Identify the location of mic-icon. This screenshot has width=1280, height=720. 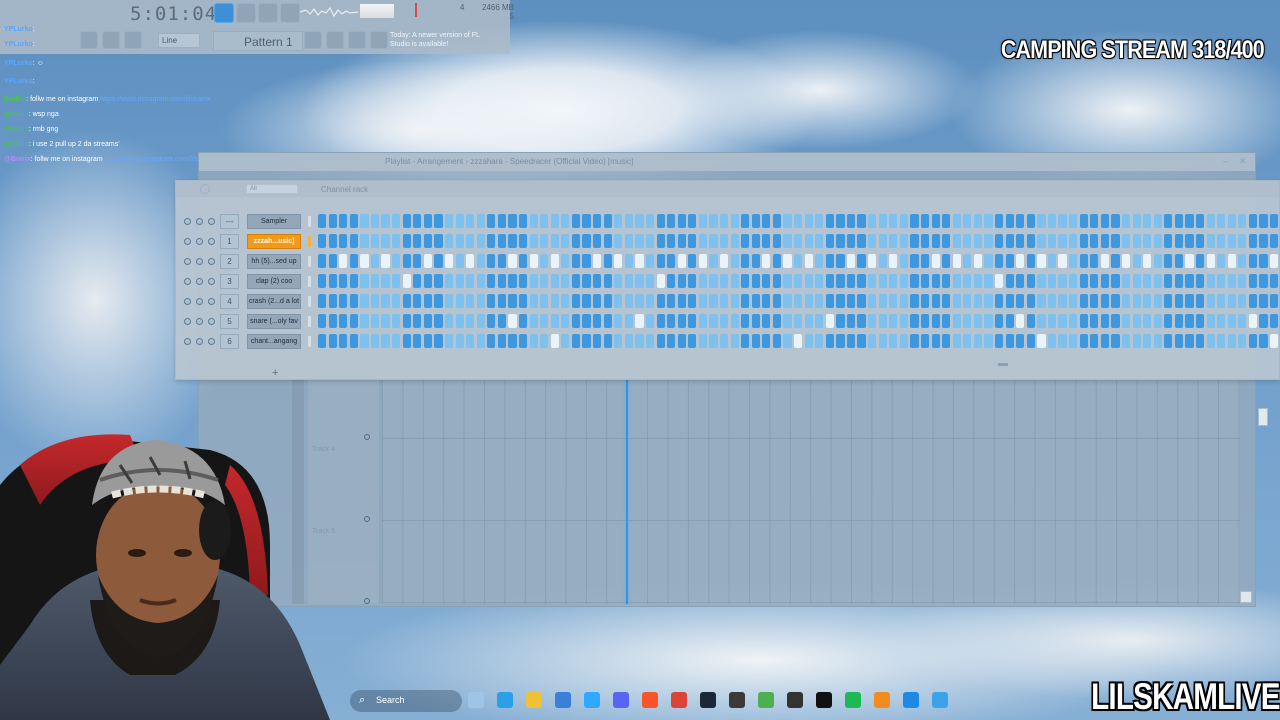
(133, 40).